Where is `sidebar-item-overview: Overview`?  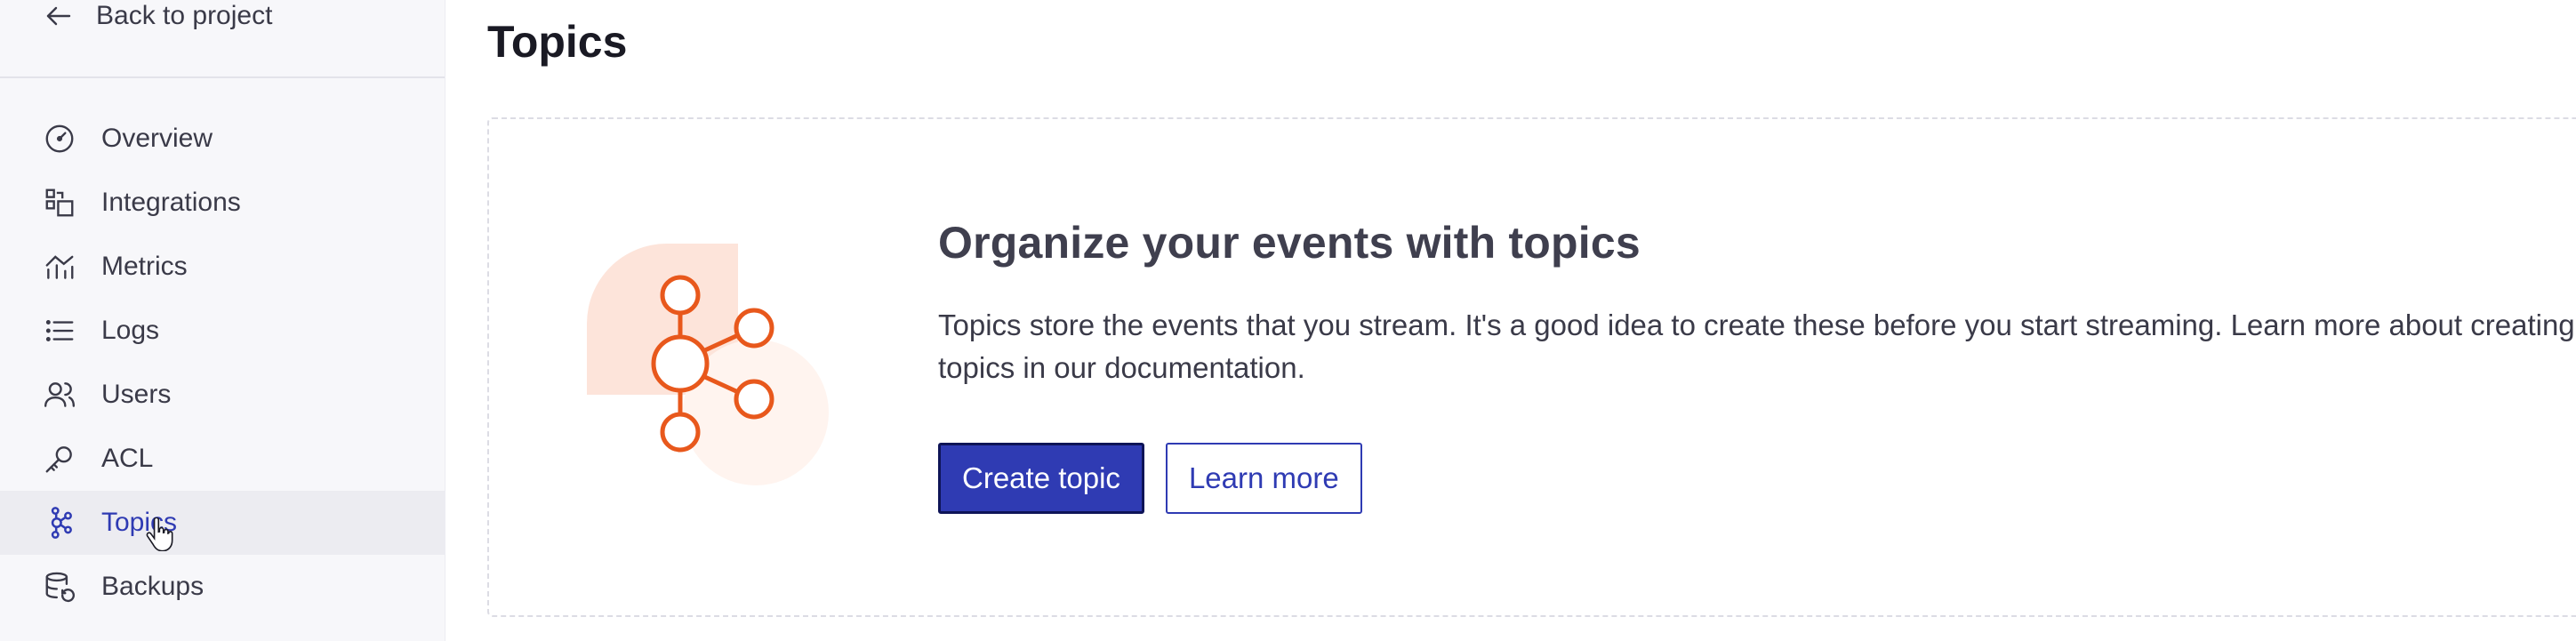
sidebar-item-overview: Overview is located at coordinates (222, 139).